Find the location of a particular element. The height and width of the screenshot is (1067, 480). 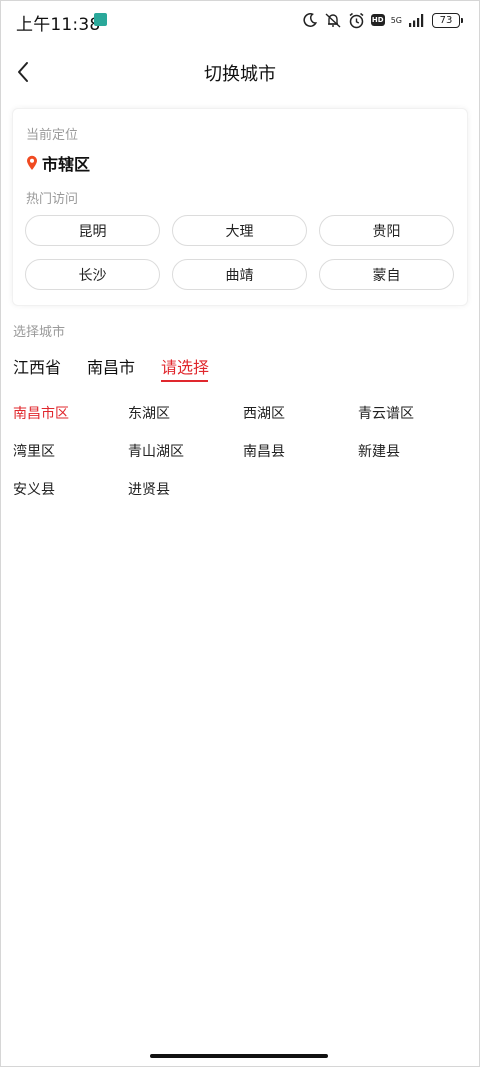

hot-city-chip: 昆明 is located at coordinates (92, 230).